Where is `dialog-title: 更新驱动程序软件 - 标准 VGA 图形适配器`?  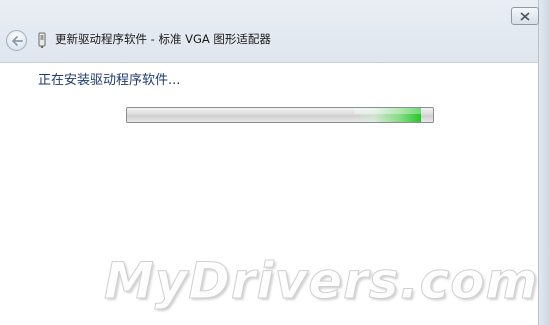 dialog-title: 更新驱动程序软件 - 标准 VGA 图形适配器 is located at coordinates (163, 39).